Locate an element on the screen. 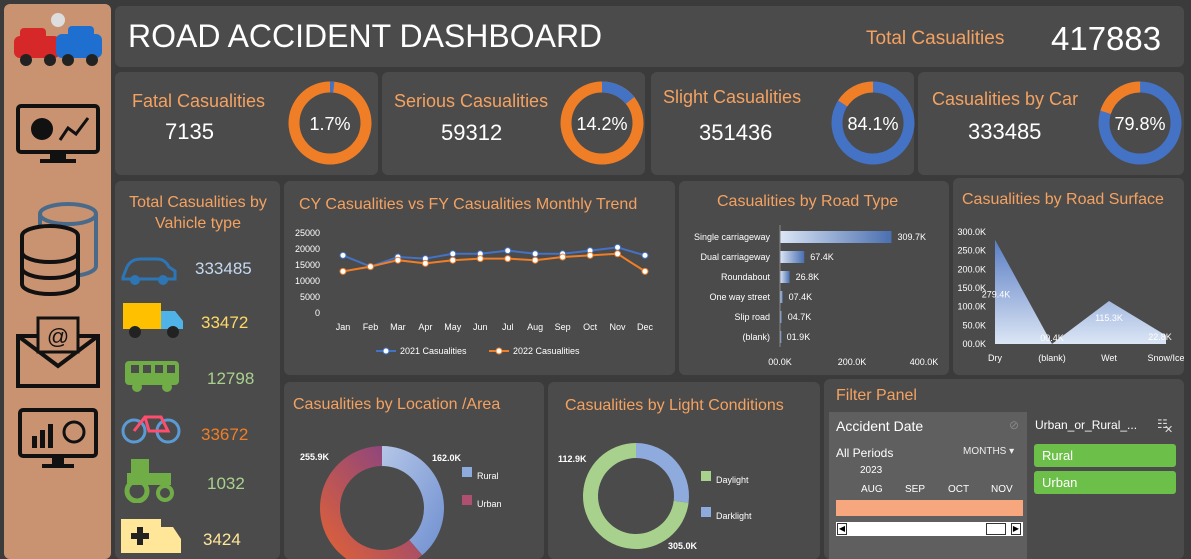 Image resolution: width=1191 pixels, height=559 pixels. trend-xtick: Aug is located at coordinates (535, 327).